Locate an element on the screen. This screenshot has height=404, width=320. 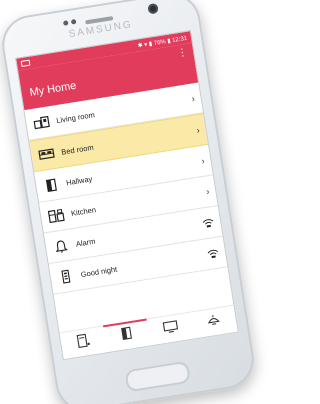
overflow-menu-button: ⋮ is located at coordinates (183, 53).